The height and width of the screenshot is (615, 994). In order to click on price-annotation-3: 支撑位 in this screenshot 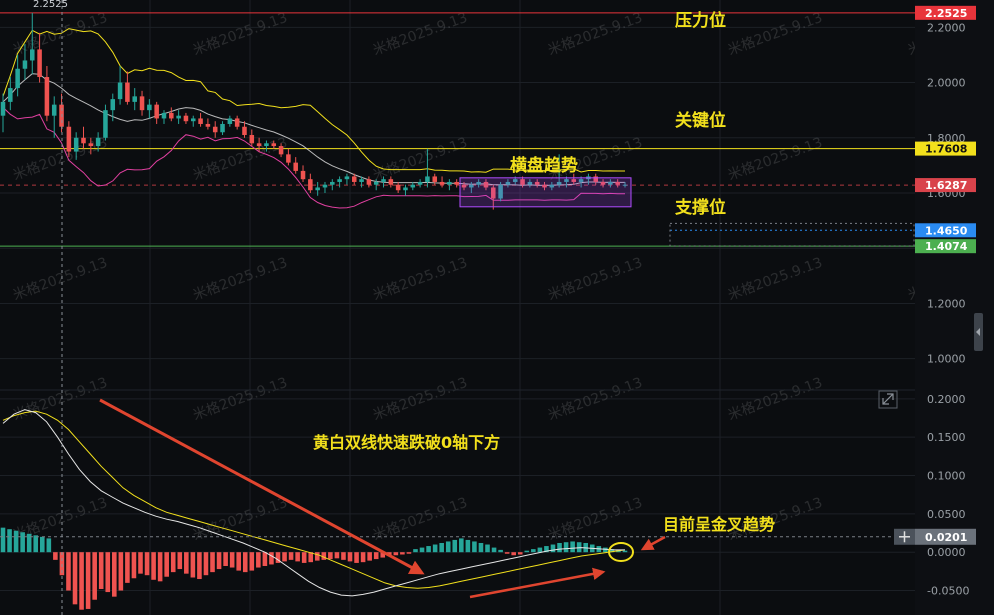, I will do `click(700, 207)`.